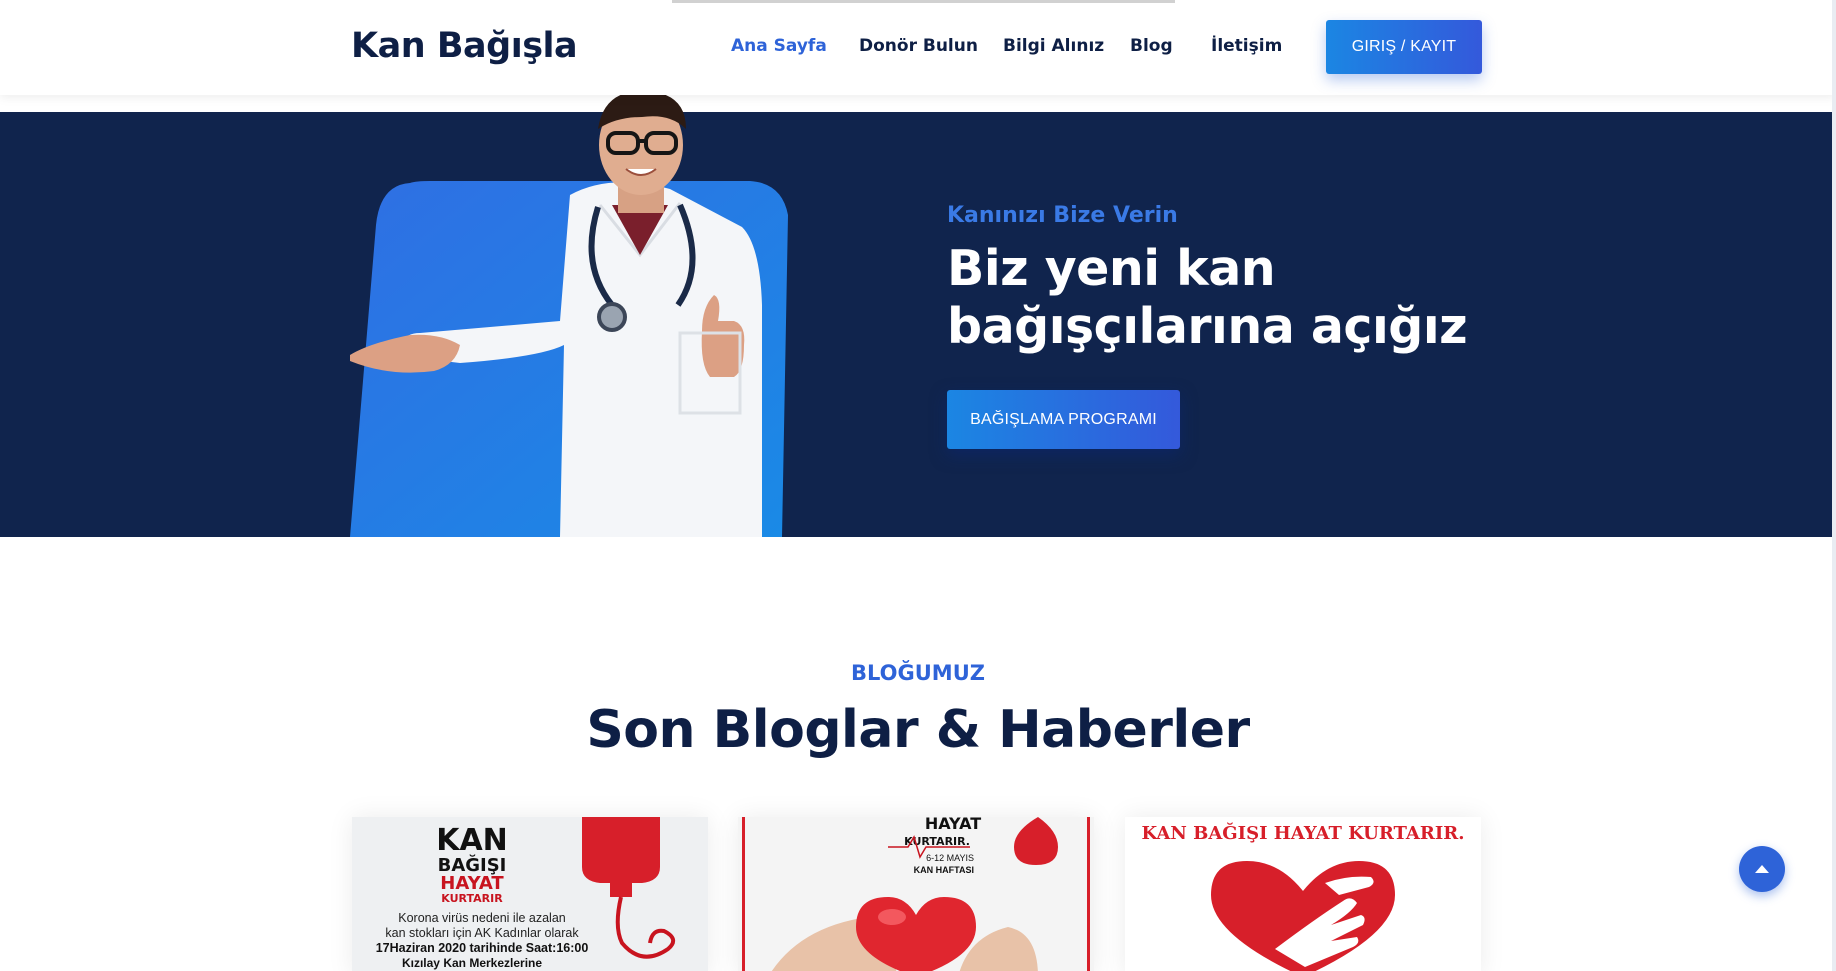 The width and height of the screenshot is (1836, 971). Describe the element at coordinates (918, 673) in the screenshot. I see `blog-kicker: BLOĞUMUZ` at that location.